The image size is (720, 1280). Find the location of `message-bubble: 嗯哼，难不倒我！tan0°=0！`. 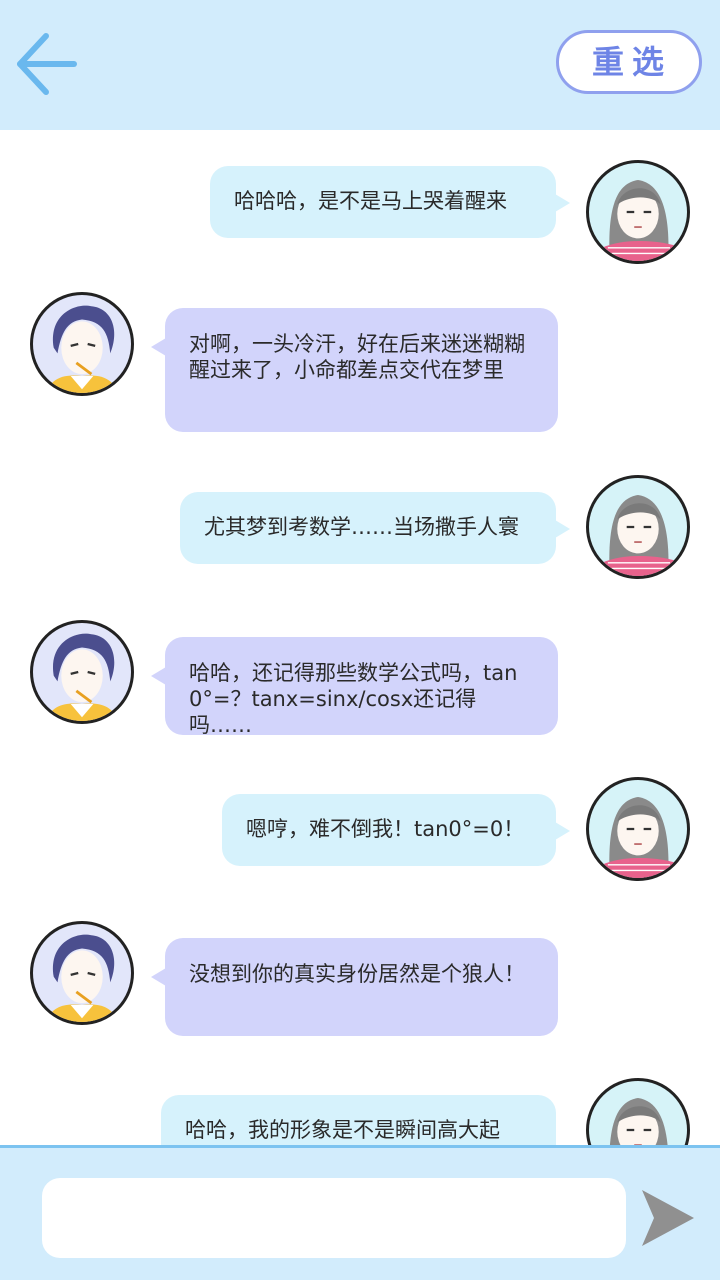

message-bubble: 嗯哼，难不倒我！tan0°=0！ is located at coordinates (396, 830).